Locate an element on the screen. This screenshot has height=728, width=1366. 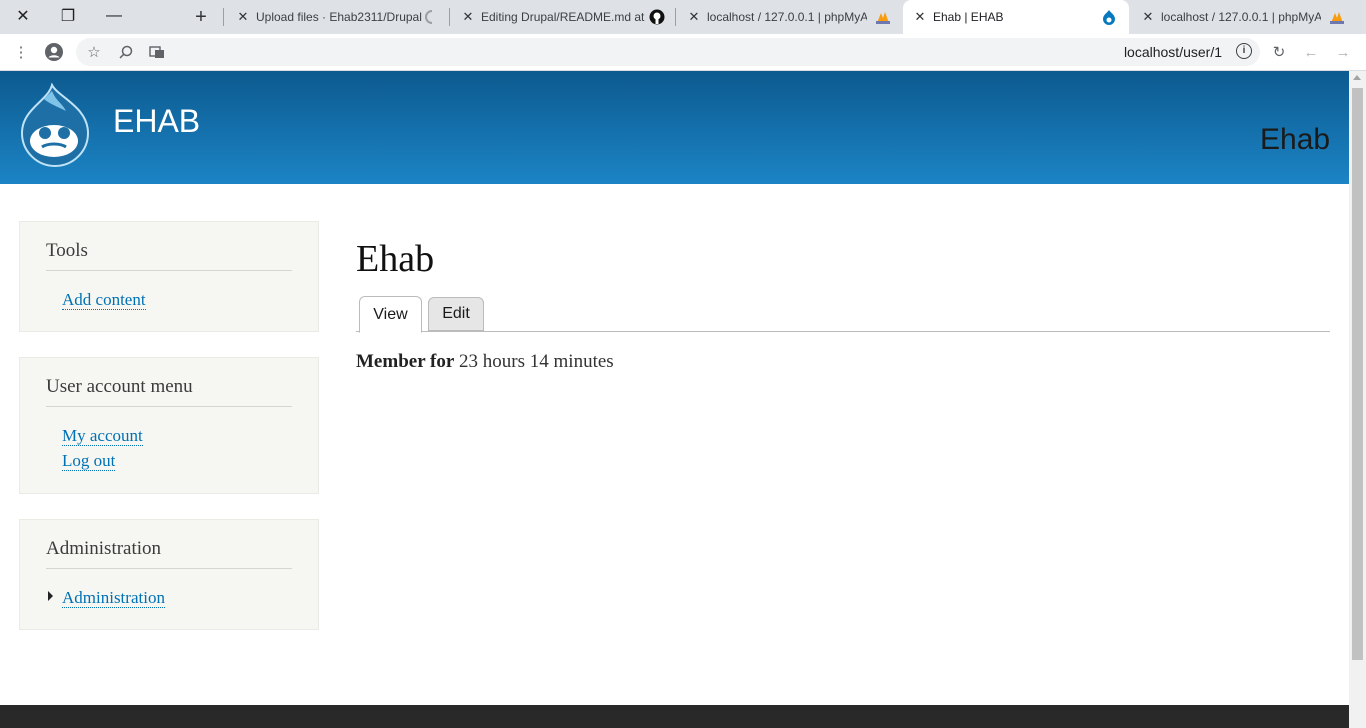
tab-title: Upload files · Ehab2311/Drupal is located at coordinates (339, 17).